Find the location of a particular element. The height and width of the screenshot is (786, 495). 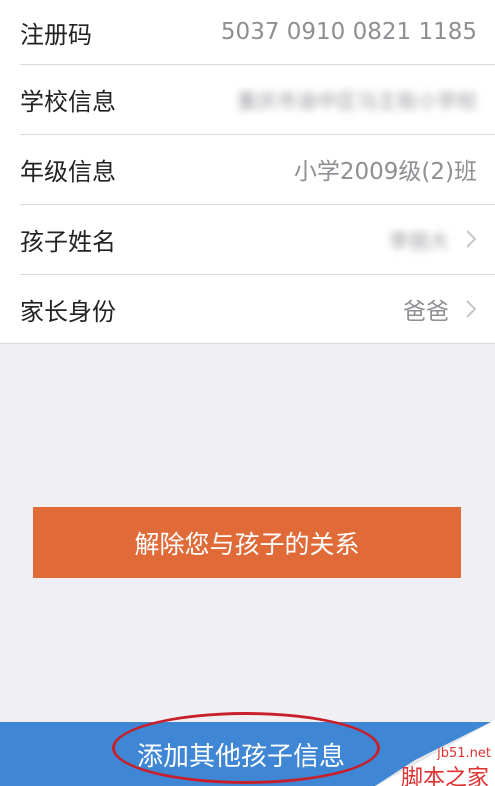

row-label: 学校信息 is located at coordinates (68, 101).